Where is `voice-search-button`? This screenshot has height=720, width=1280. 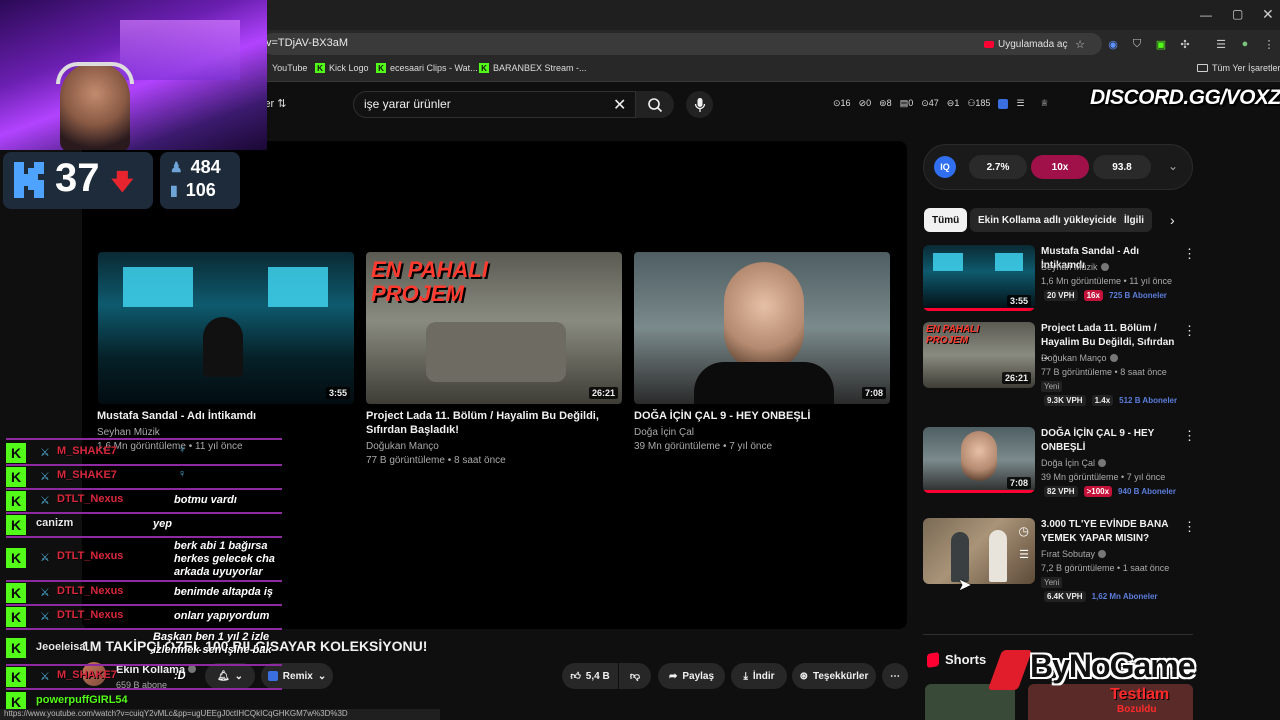
voice-search-button is located at coordinates (699, 104).